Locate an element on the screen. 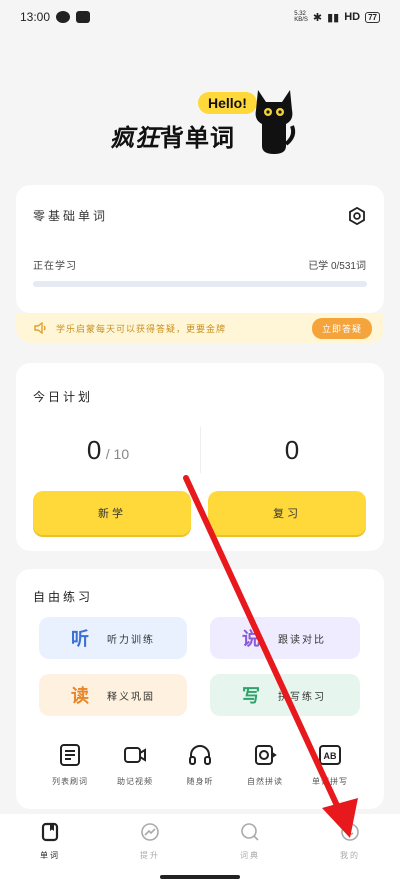  ab-icon: AB is located at coordinates (330, 755).